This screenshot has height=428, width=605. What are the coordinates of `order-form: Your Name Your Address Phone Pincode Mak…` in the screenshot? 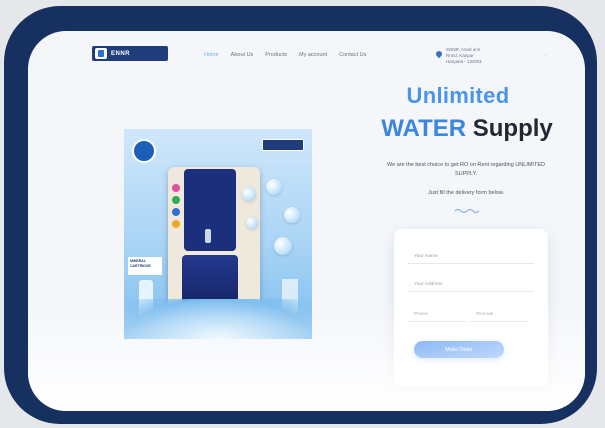 It's located at (471, 308).